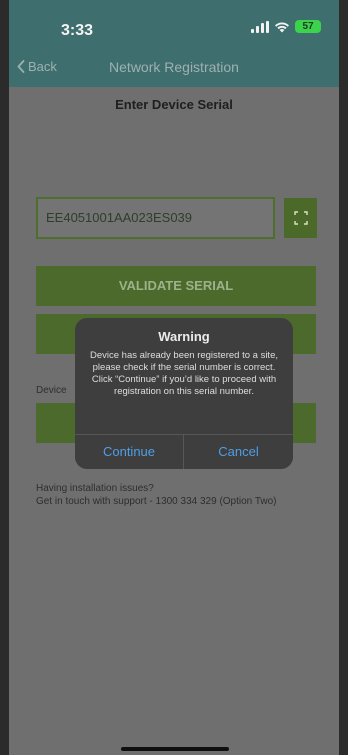 This screenshot has width=348, height=755. I want to click on scan-button, so click(300, 218).